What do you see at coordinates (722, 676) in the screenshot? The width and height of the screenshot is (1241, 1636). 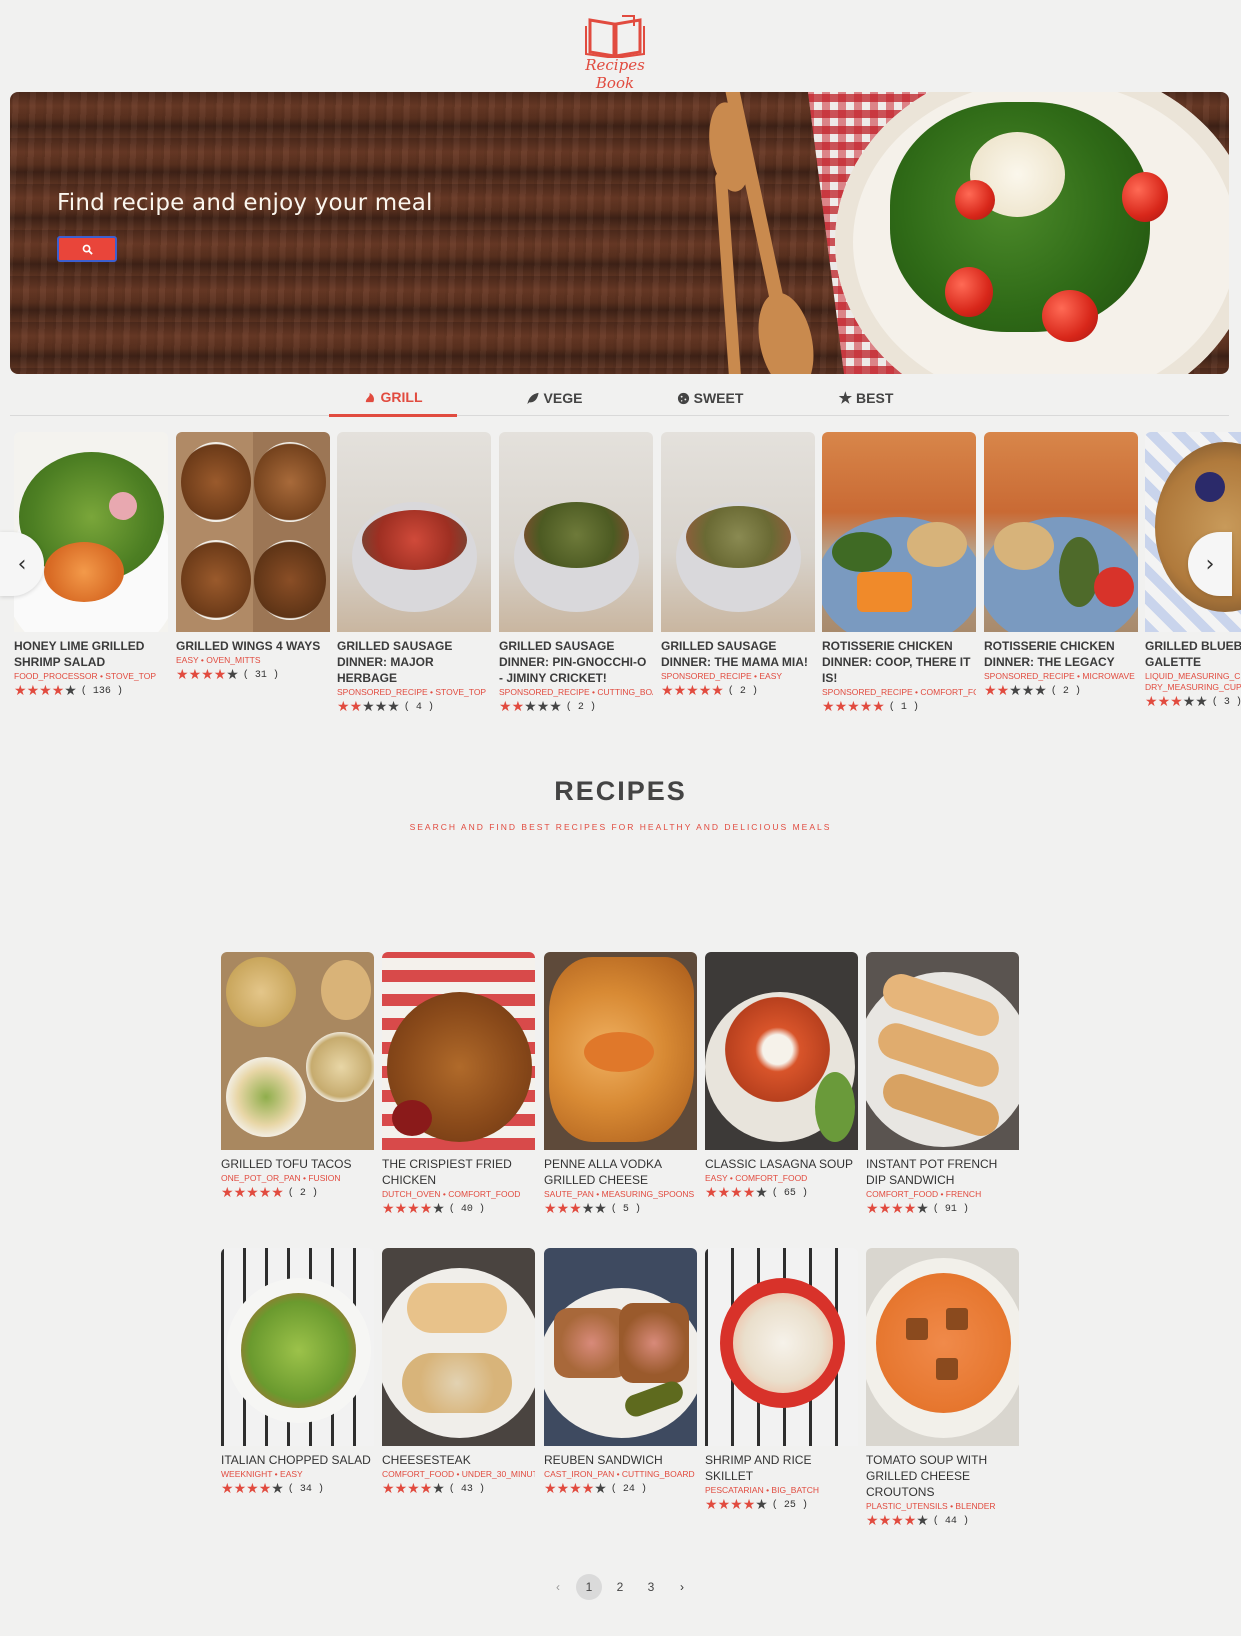 I see `recipe-tags: SPONSORED_RECIPE • EASY` at bounding box center [722, 676].